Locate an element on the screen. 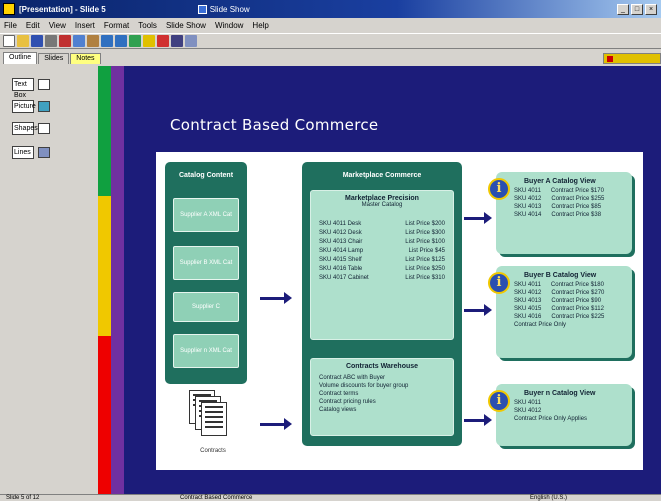  view-title: Buyer A Catalog View is located at coordinates (560, 181).